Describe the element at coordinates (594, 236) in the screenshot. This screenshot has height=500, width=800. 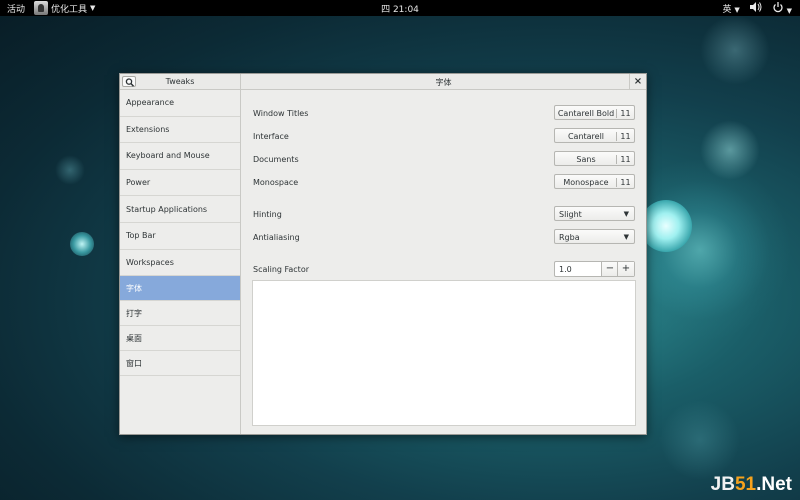
I see `antialiasing-dropdown: Rgba ▼` at that location.